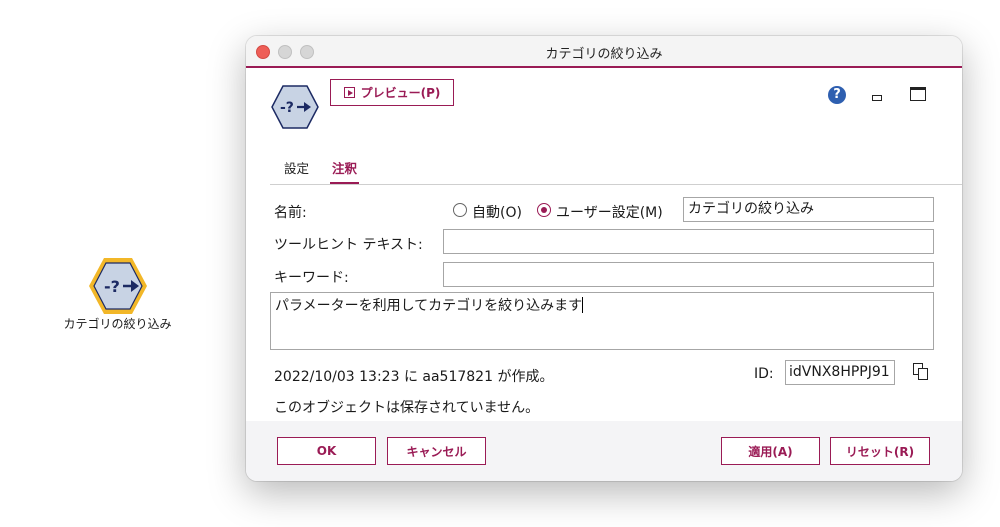  I want to click on created-info: 2022/10/03 13:23 に aa517821 が作成。, so click(414, 377).